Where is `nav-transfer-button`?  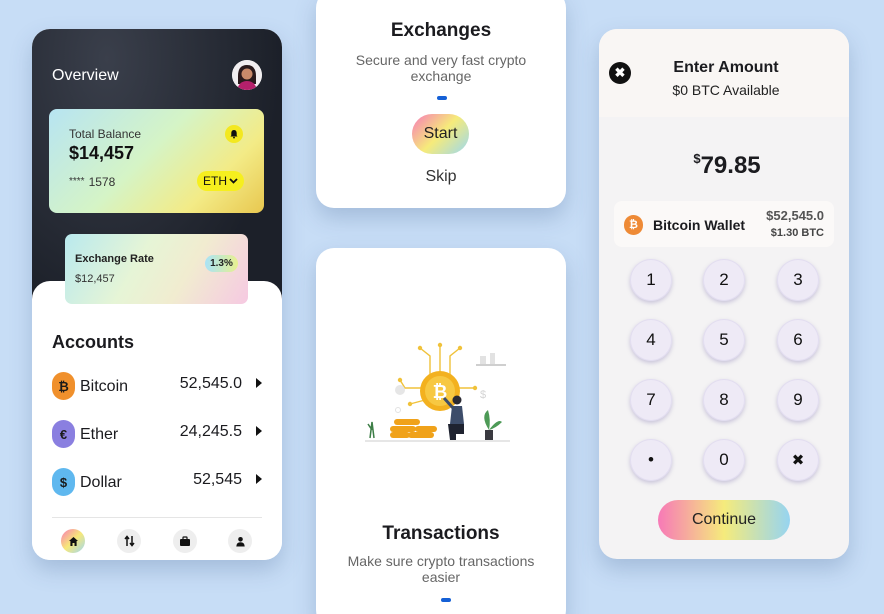 nav-transfer-button is located at coordinates (129, 541).